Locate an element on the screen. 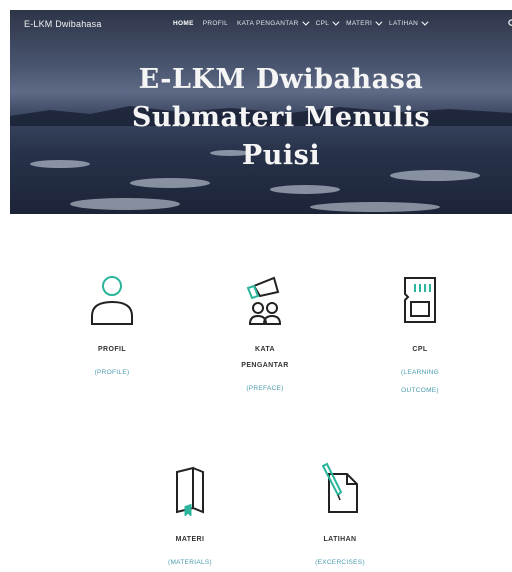 The height and width of the screenshot is (572, 512). feature-cpl: CPL (LEARNING OUTCOME) is located at coordinates (420, 336).